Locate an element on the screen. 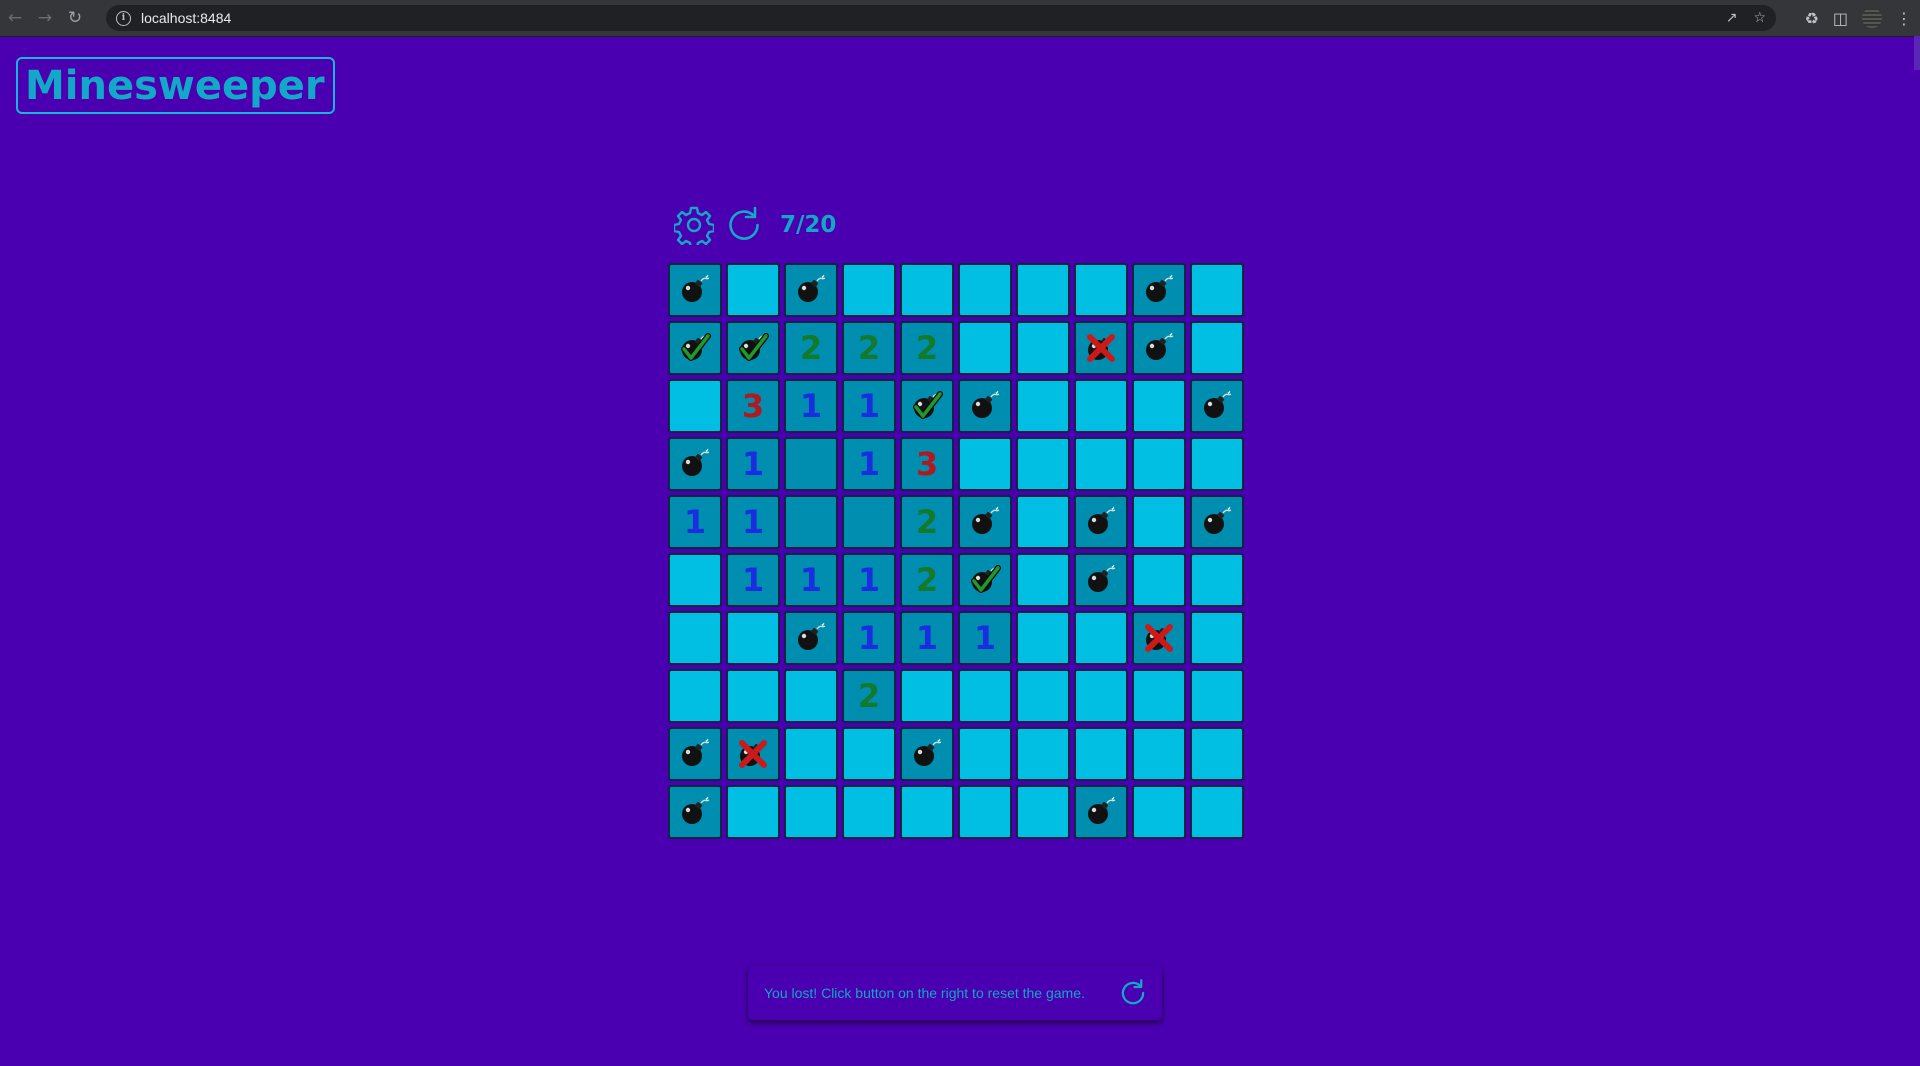 This screenshot has width=1920, height=1066. scrollbar-thumb is located at coordinates (1917, 53).